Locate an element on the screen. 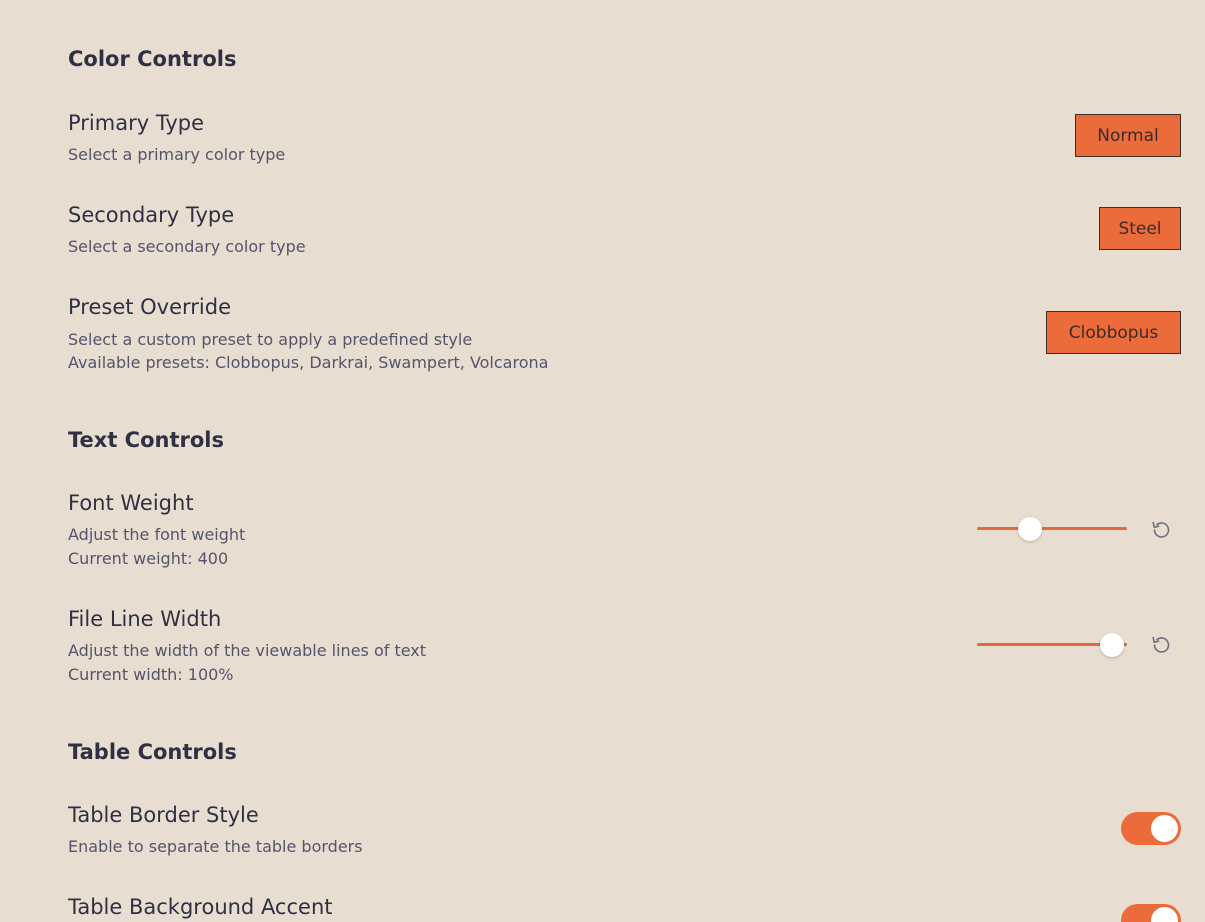 The width and height of the screenshot is (1205, 922). primary-type-dropdown: Normal is located at coordinates (1128, 135).